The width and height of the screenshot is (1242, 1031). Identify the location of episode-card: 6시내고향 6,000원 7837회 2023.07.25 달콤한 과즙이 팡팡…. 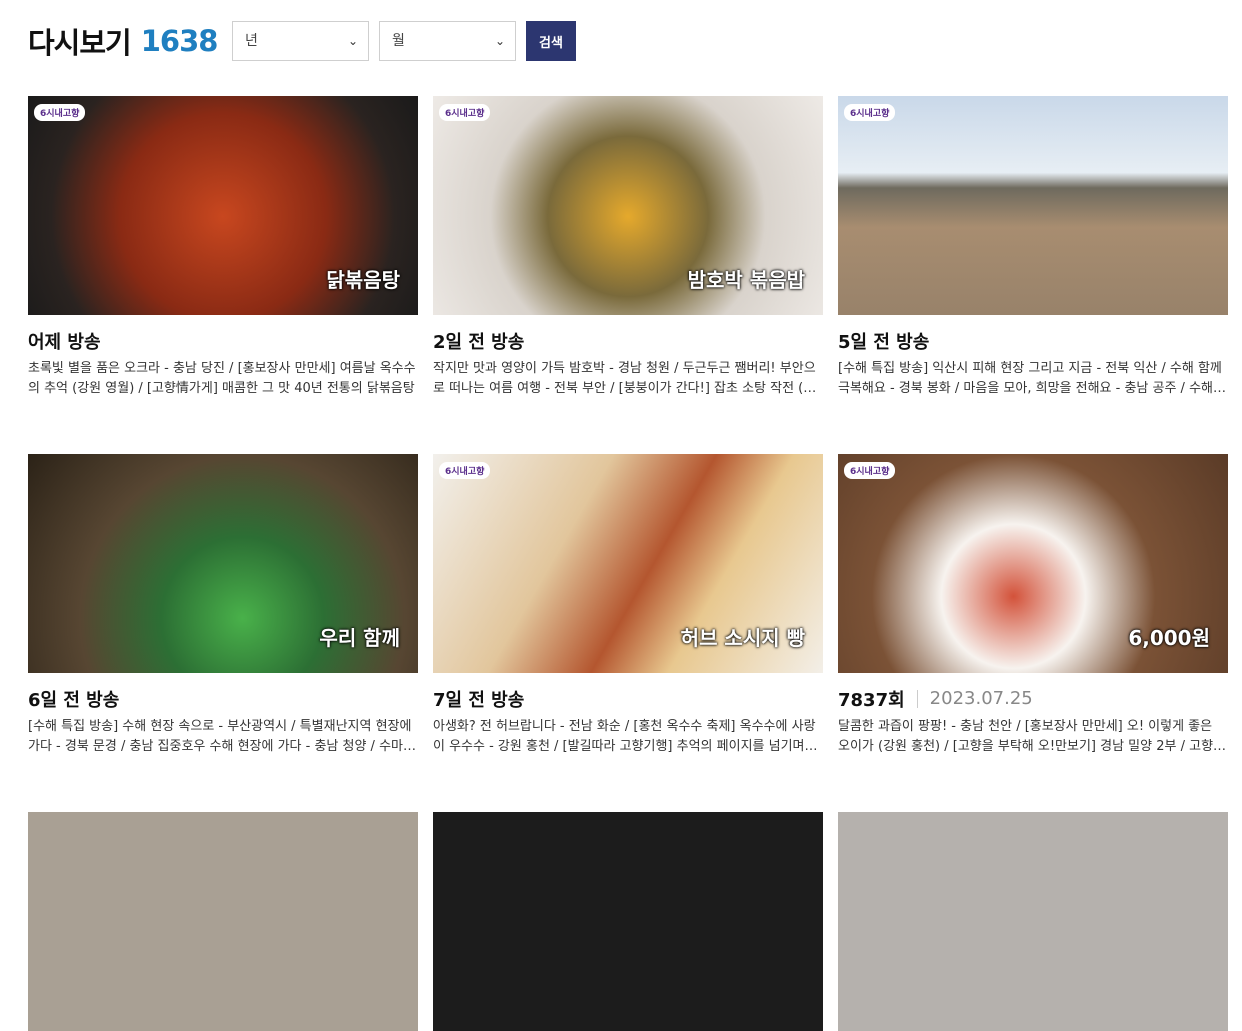
(1033, 605).